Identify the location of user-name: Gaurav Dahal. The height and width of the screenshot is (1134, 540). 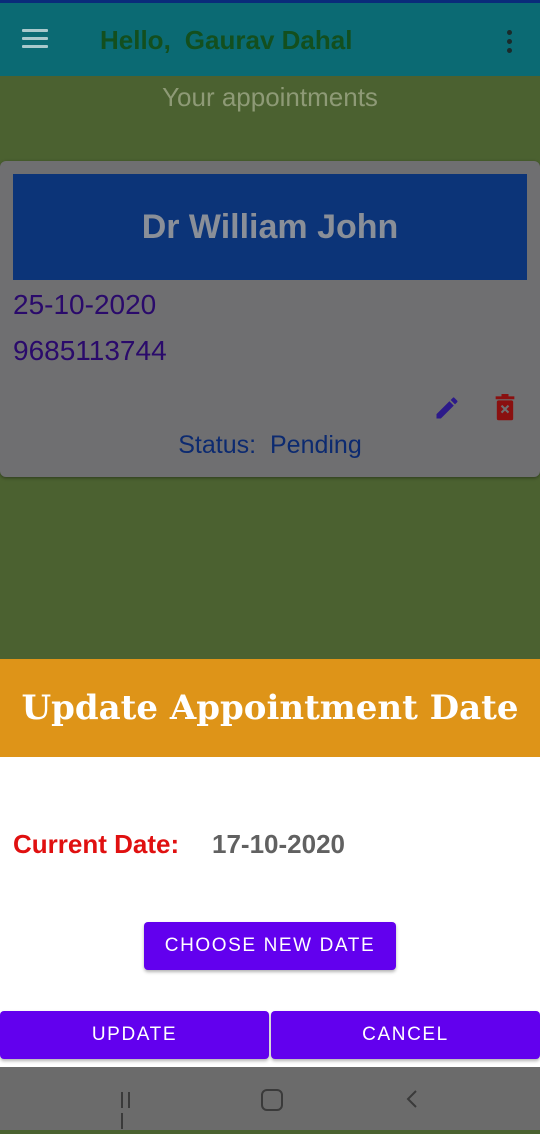
(268, 40).